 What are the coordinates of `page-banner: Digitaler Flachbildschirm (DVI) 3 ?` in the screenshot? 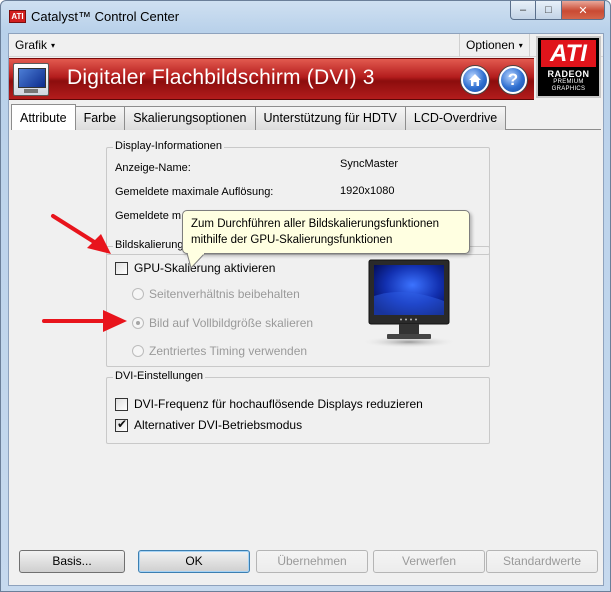 It's located at (271, 79).